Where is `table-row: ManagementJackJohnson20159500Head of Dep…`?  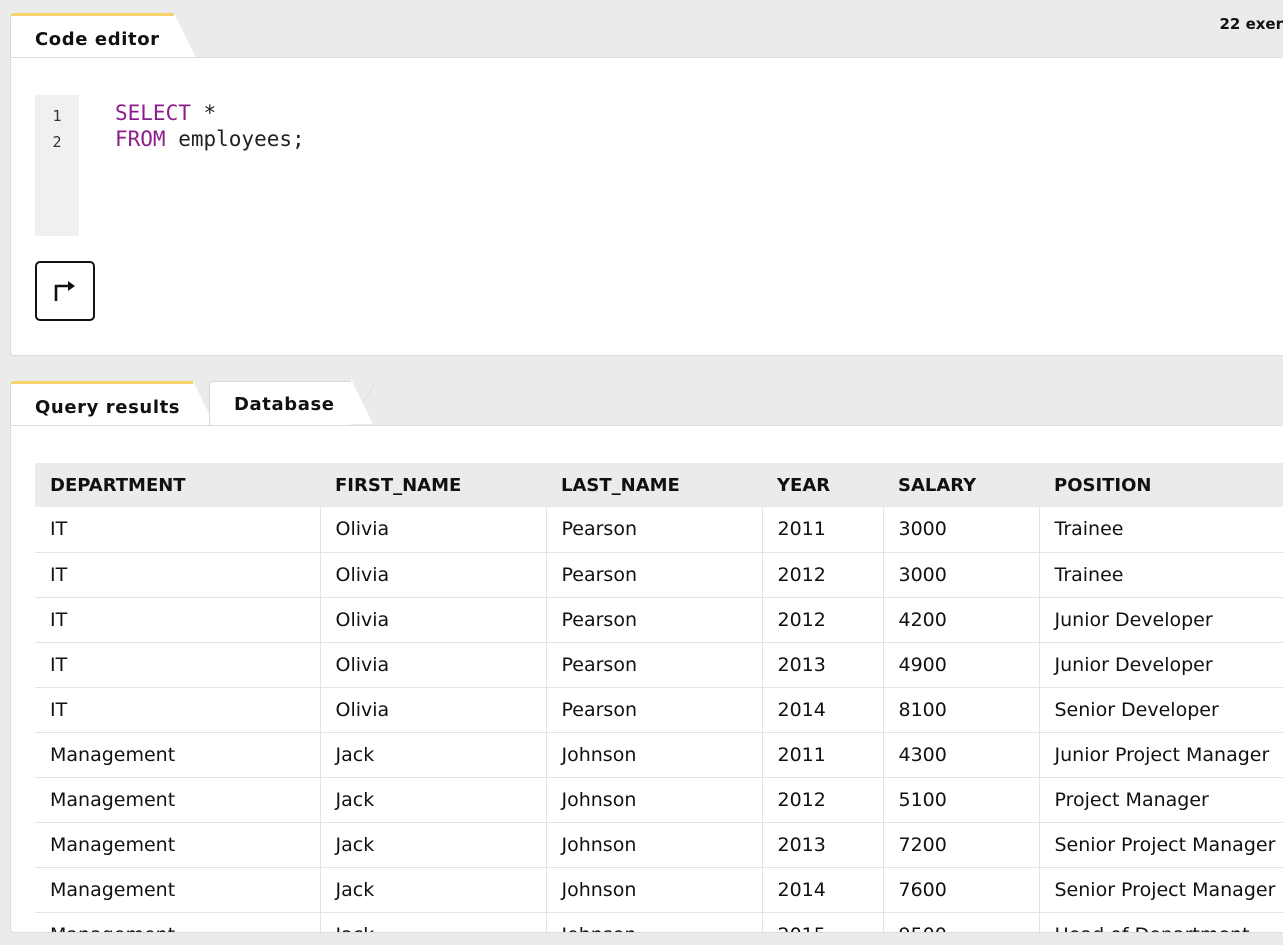 table-row: ManagementJackJohnson20159500Head of Dep… is located at coordinates (659, 922).